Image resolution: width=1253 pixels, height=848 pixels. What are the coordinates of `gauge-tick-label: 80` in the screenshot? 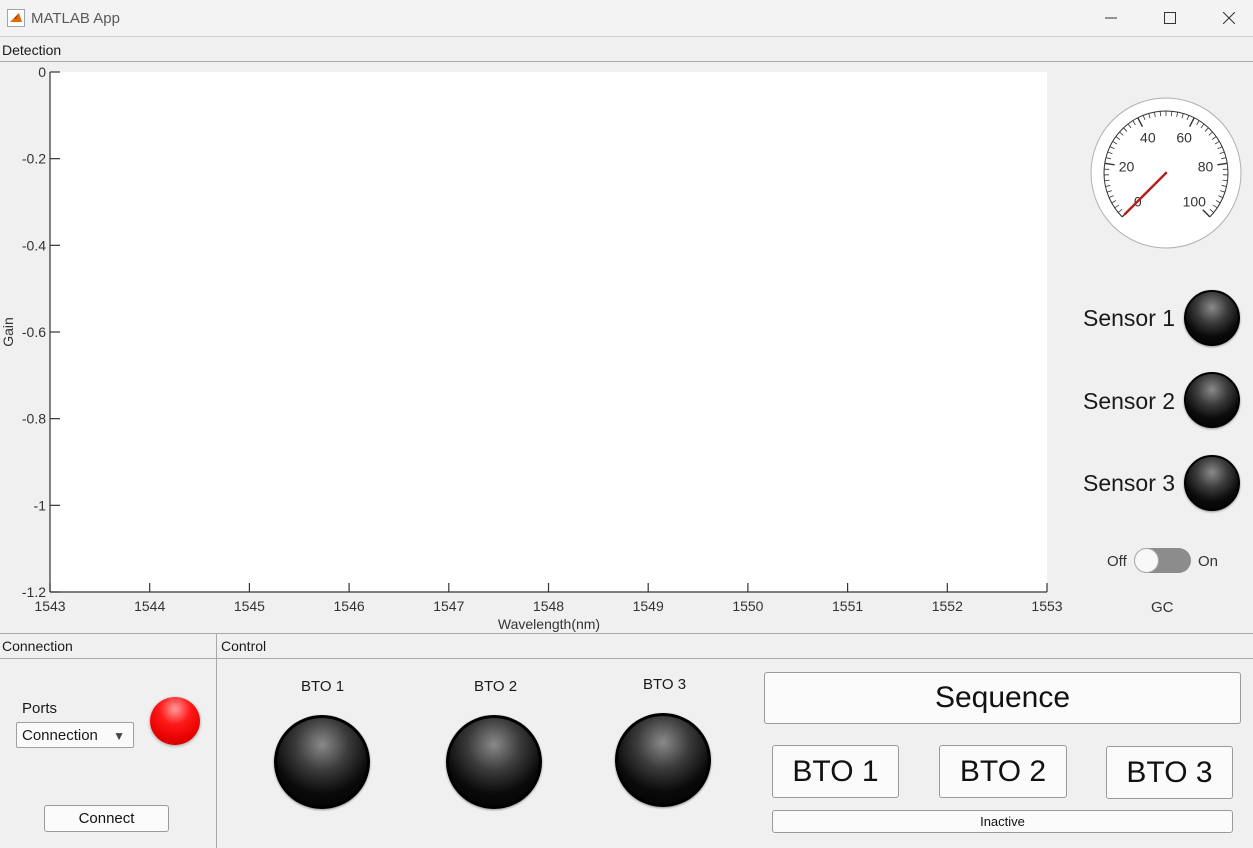 It's located at (1206, 167).